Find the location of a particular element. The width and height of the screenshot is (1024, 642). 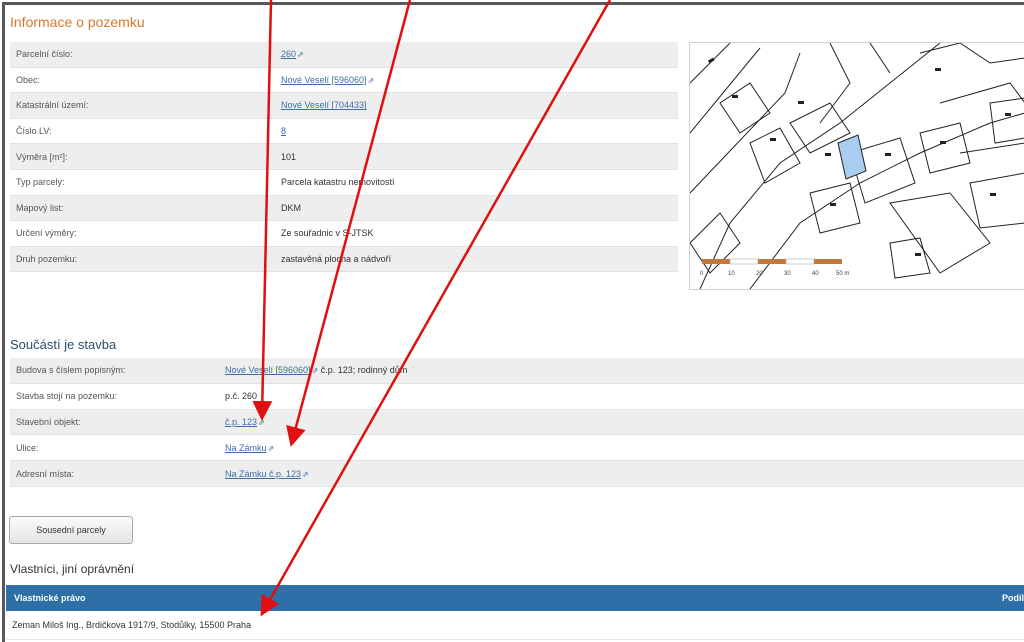

building-municipality-link: Nové Veselí [596060] is located at coordinates (268, 370).